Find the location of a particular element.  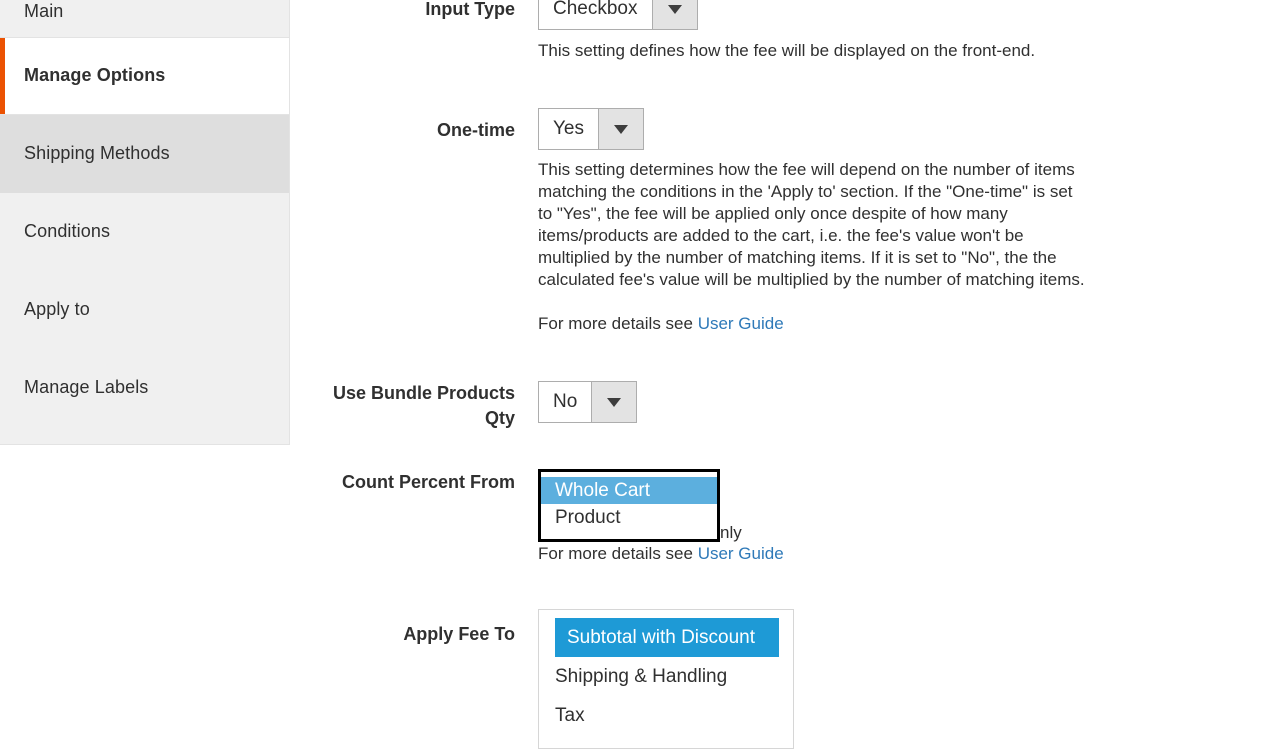

dropdown-option-whole-cart: Whole Cart is located at coordinates (629, 490).